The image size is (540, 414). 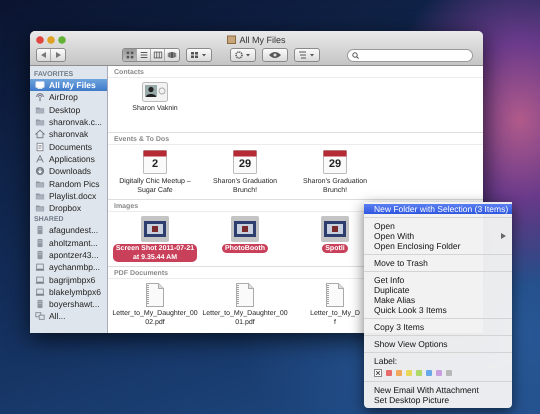 What do you see at coordinates (438, 400) in the screenshot?
I see `menu-item: Set Desktop Picture` at bounding box center [438, 400].